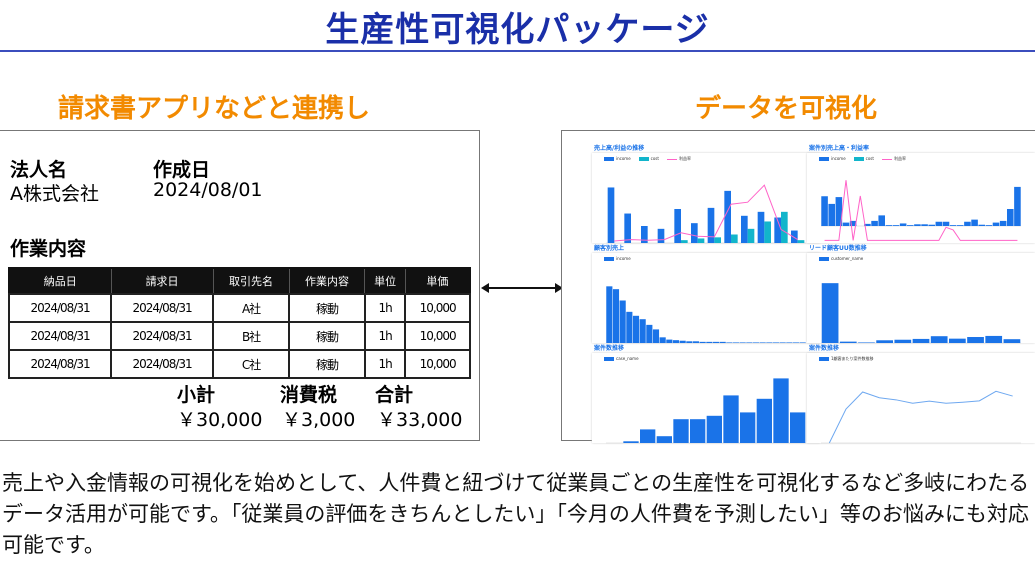  What do you see at coordinates (214, 109) in the screenshot?
I see `left-heading: 請求書アプリなどと連携し` at bounding box center [214, 109].